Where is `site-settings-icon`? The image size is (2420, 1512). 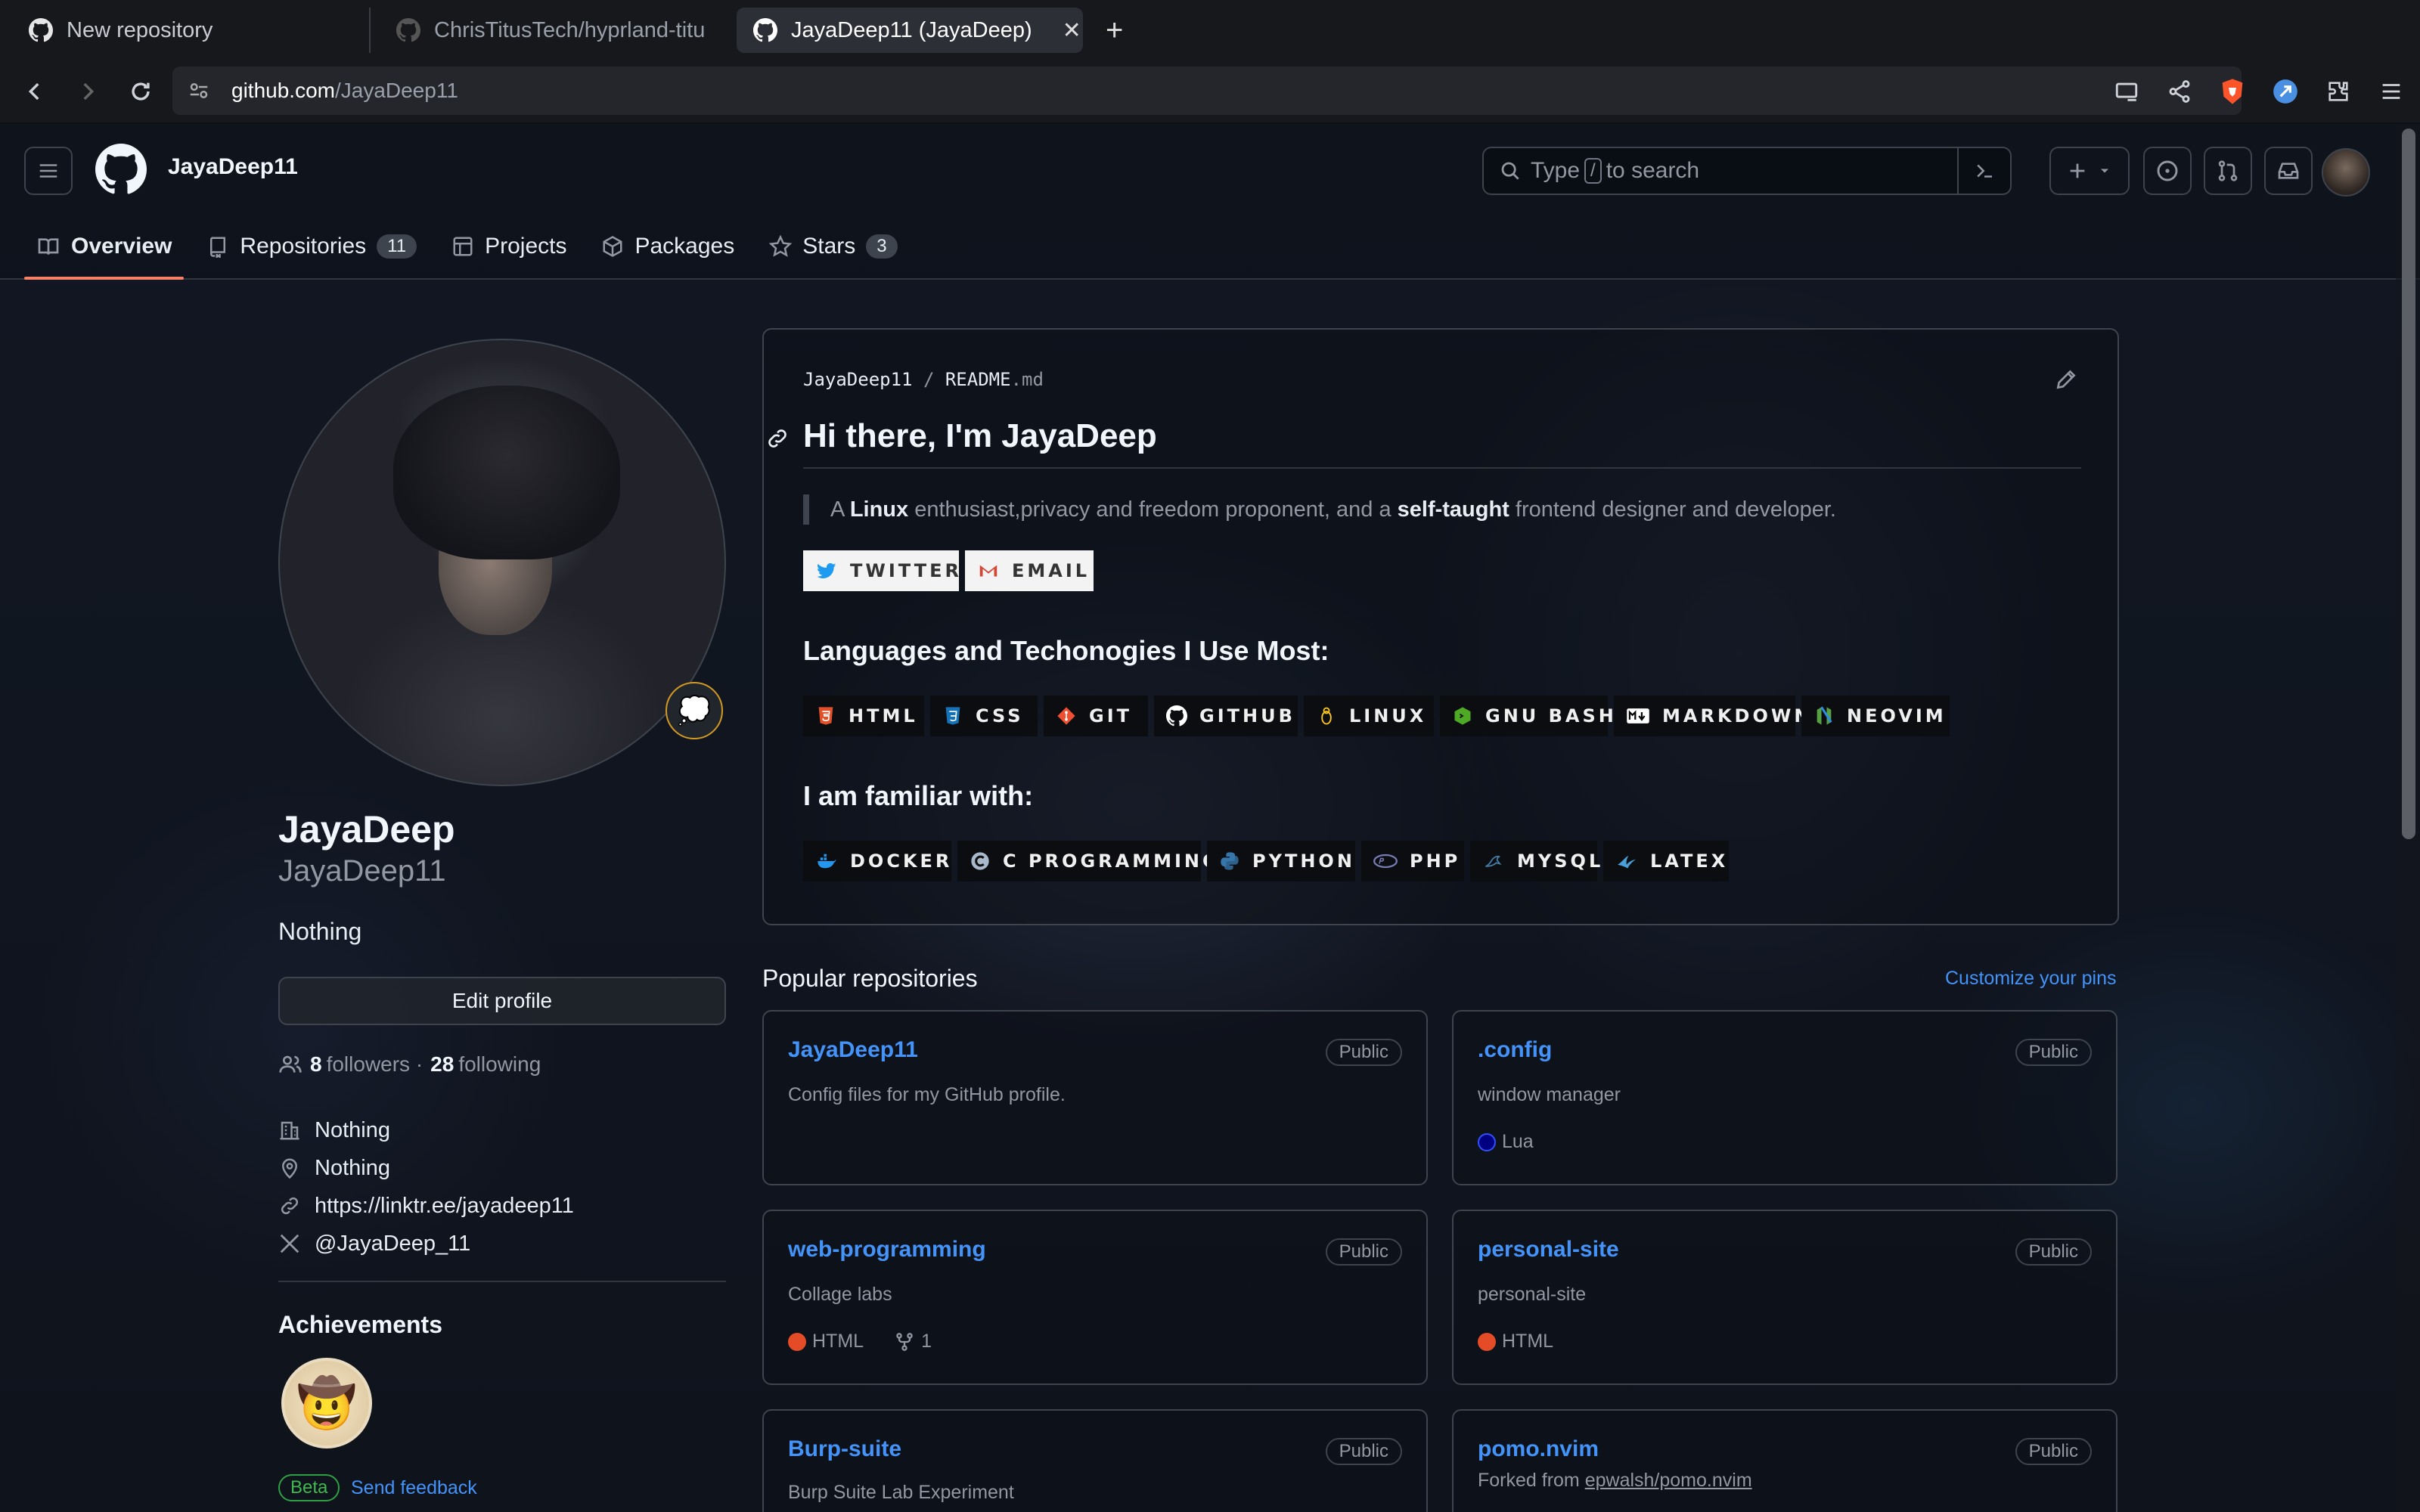
site-settings-icon is located at coordinates (199, 90).